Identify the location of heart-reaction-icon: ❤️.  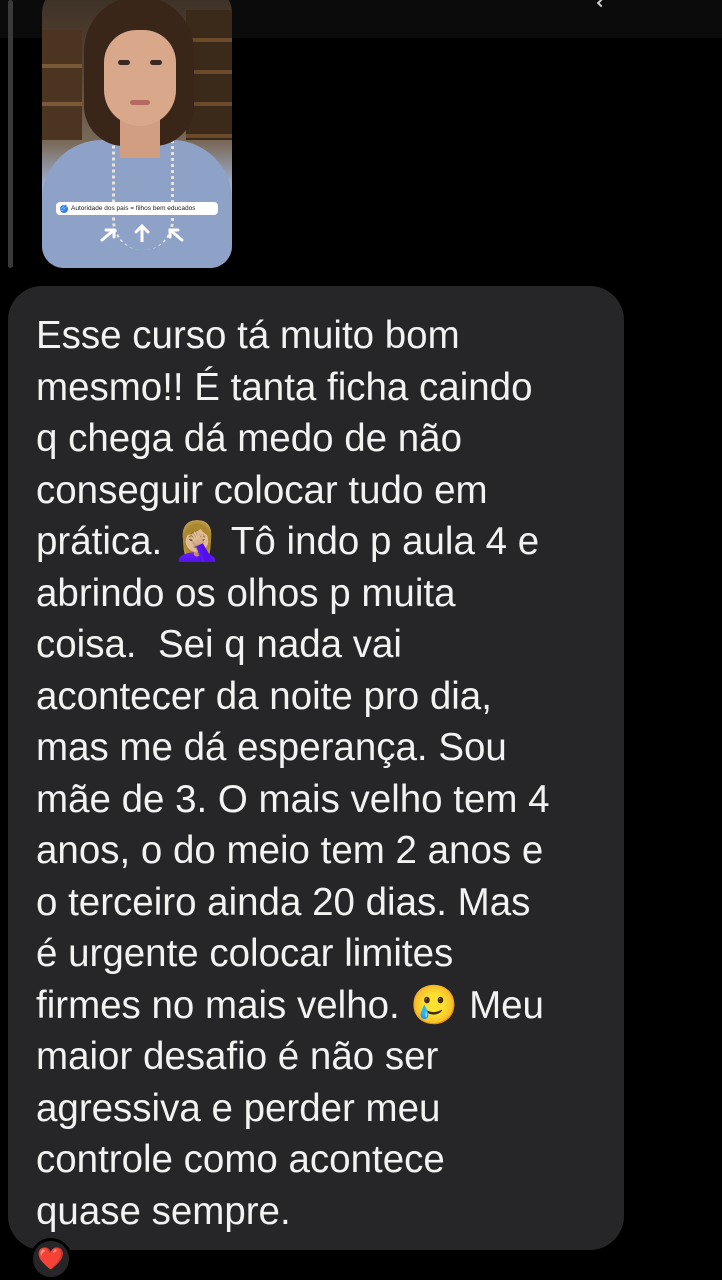
(51, 1259).